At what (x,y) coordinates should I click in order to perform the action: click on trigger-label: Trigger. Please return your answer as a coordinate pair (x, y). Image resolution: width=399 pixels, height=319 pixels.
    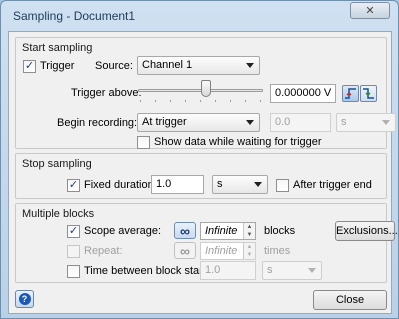
    Looking at the image, I should click on (57, 66).